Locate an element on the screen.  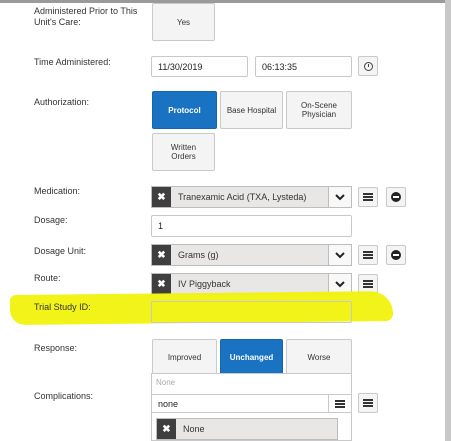
dosage-unit-remove-button is located at coordinates (396, 255).